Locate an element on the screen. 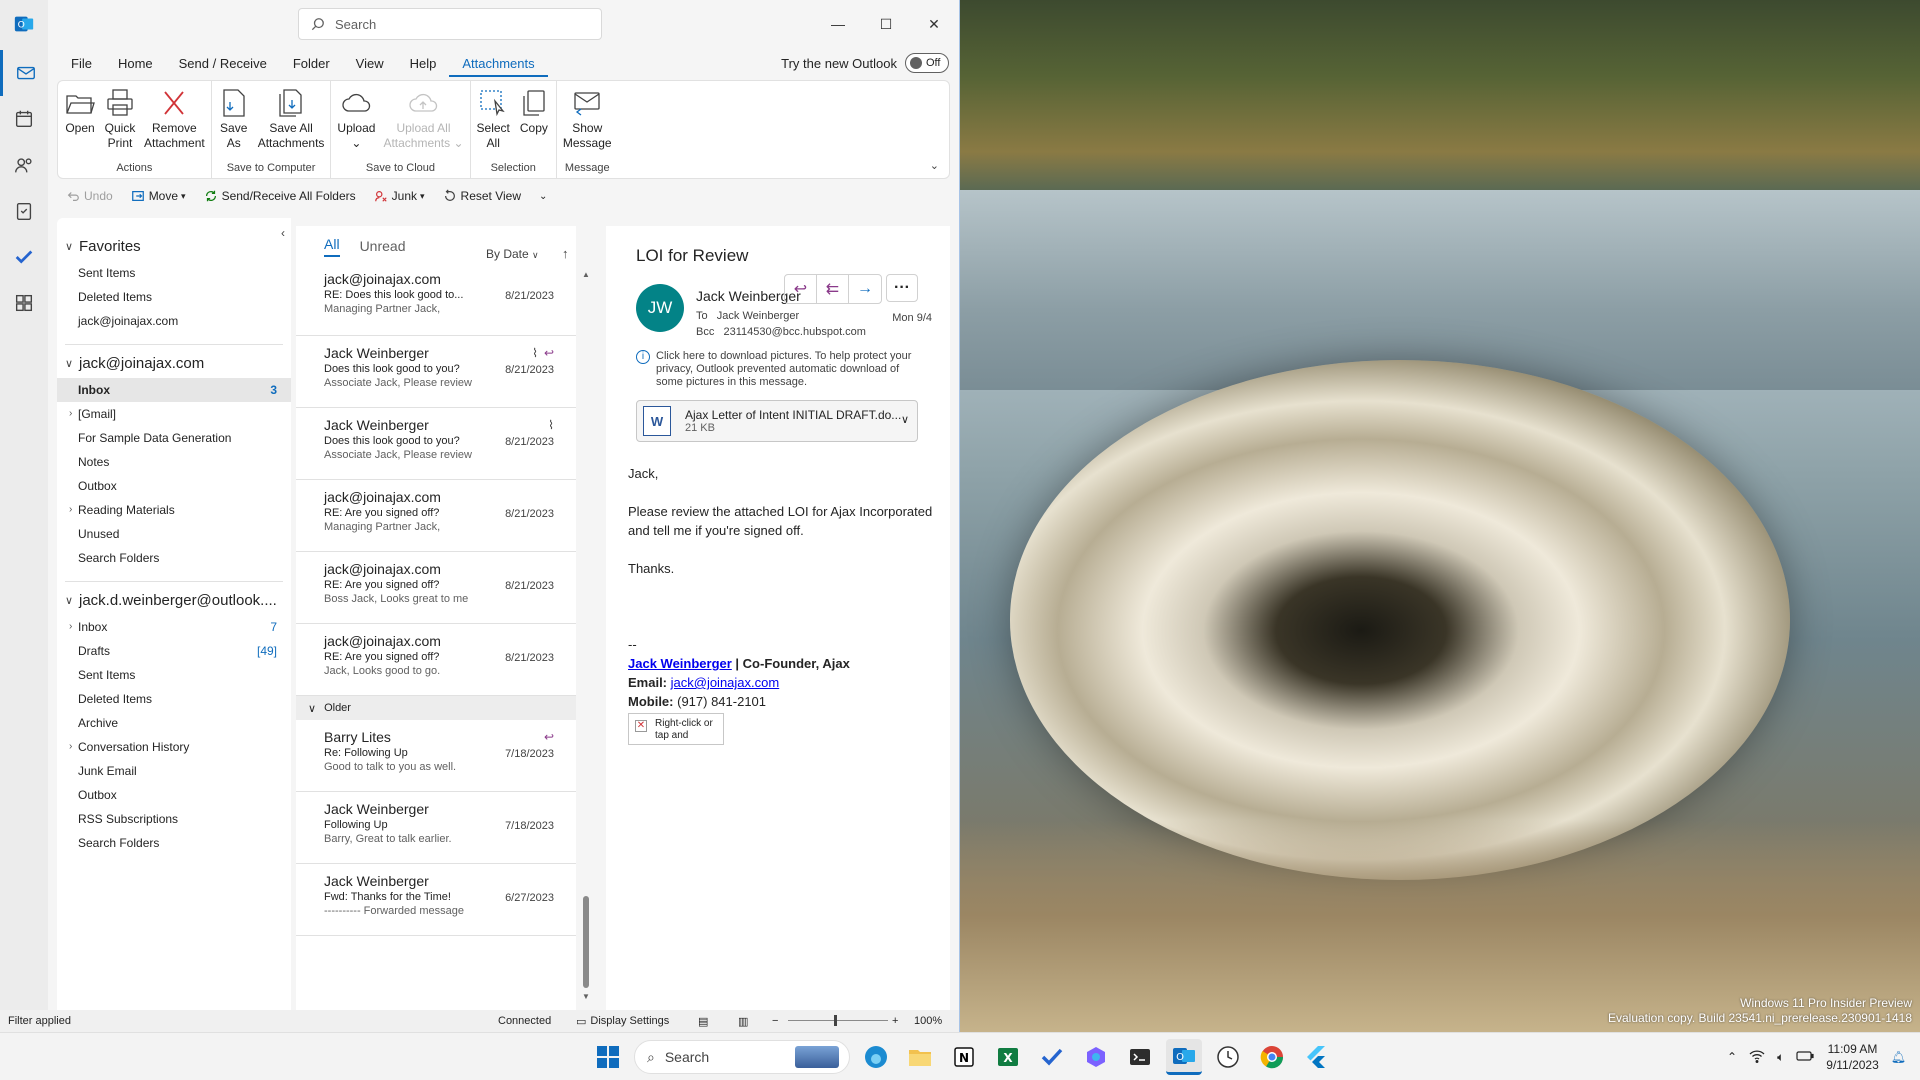 The width and height of the screenshot is (1920, 1080). scroll-thumb is located at coordinates (586, 942).